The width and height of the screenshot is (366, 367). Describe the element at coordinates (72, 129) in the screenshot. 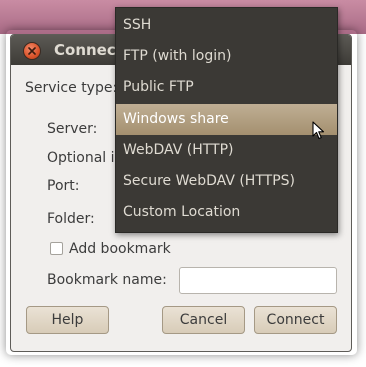

I see `server-label: Server:` at that location.